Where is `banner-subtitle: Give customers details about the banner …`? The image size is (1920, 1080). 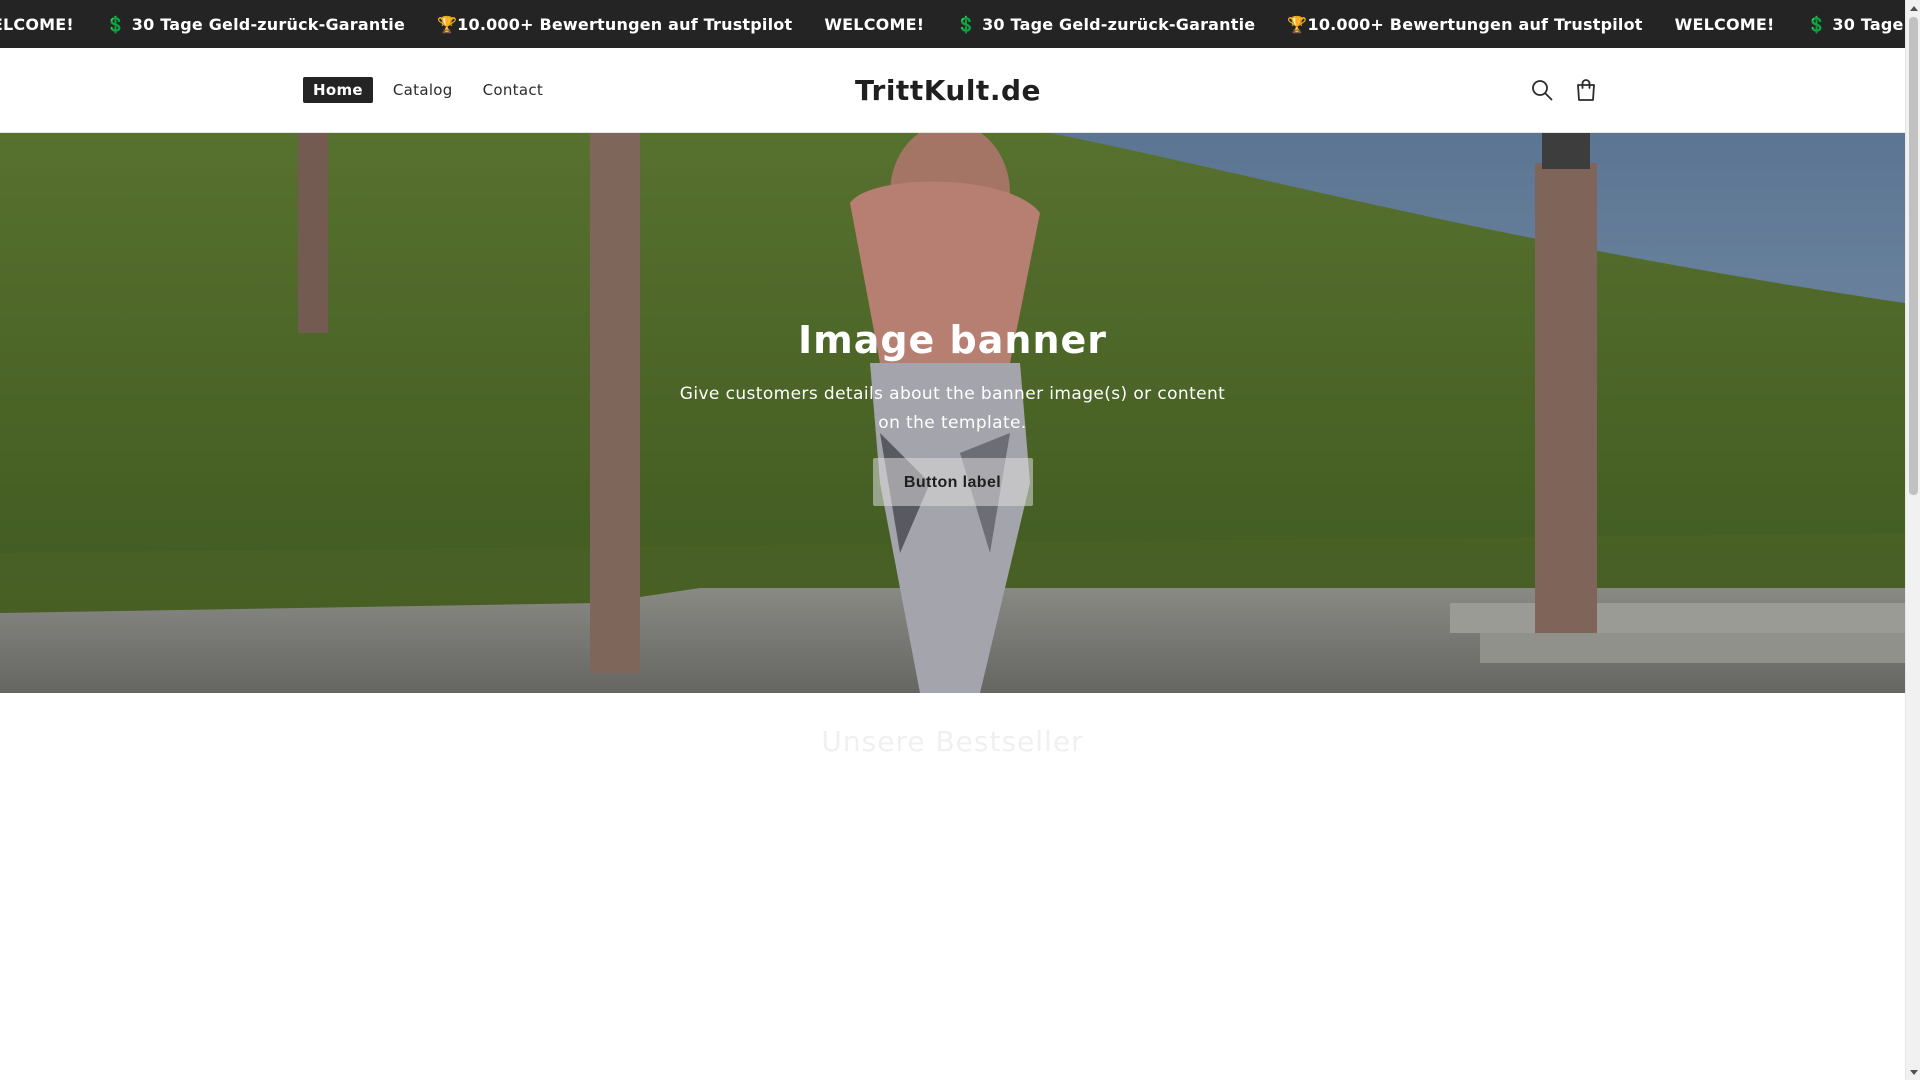
banner-subtitle: Give customers details about the banner … is located at coordinates (952, 408).